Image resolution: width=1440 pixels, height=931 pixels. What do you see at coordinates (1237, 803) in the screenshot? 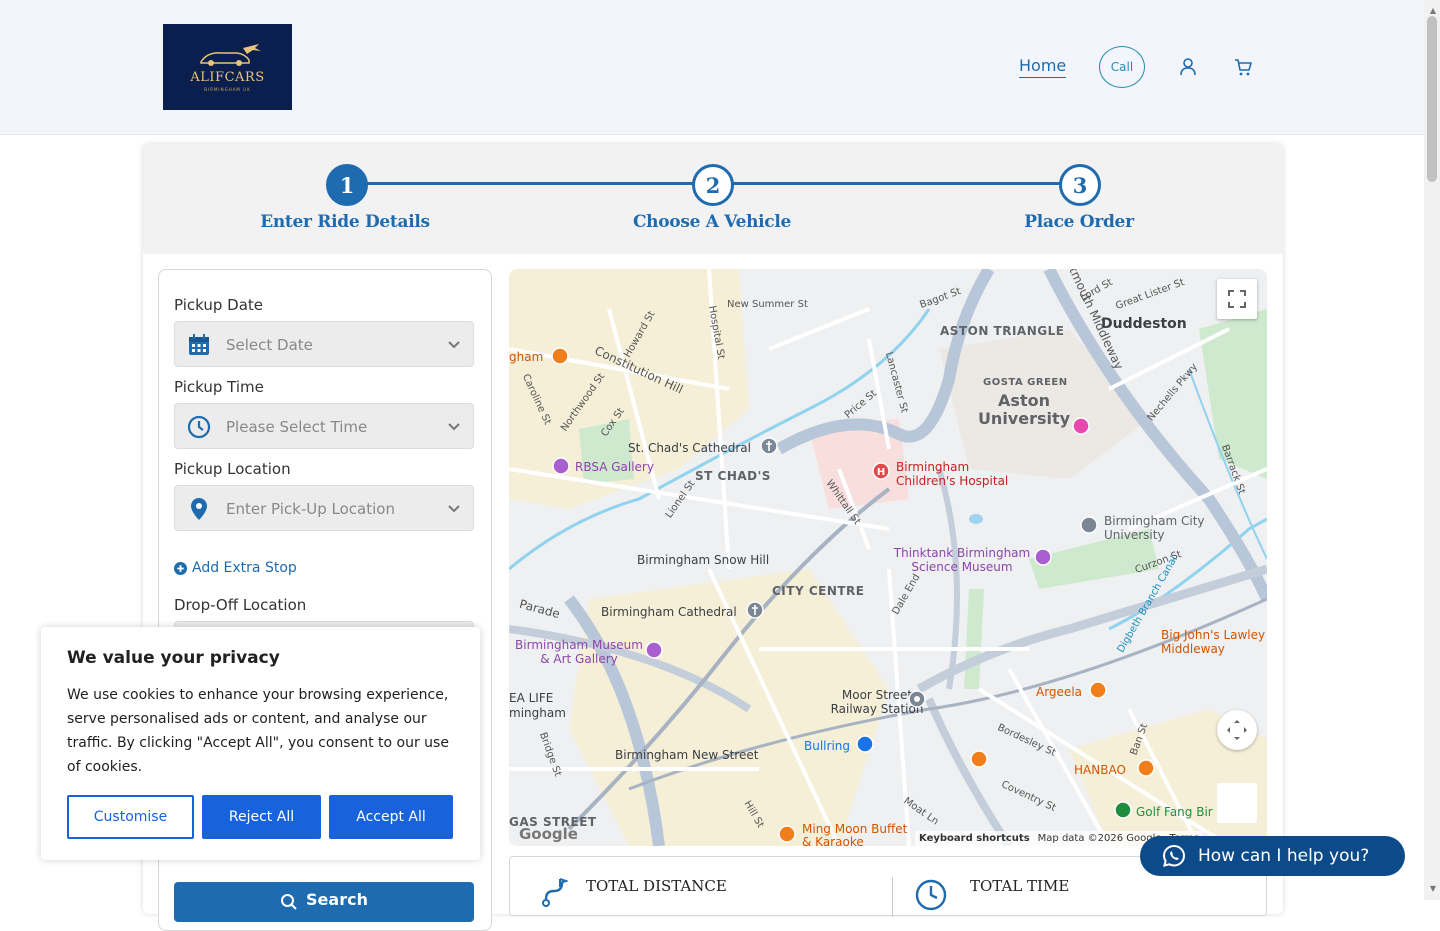
I see `map-pegman-button` at bounding box center [1237, 803].